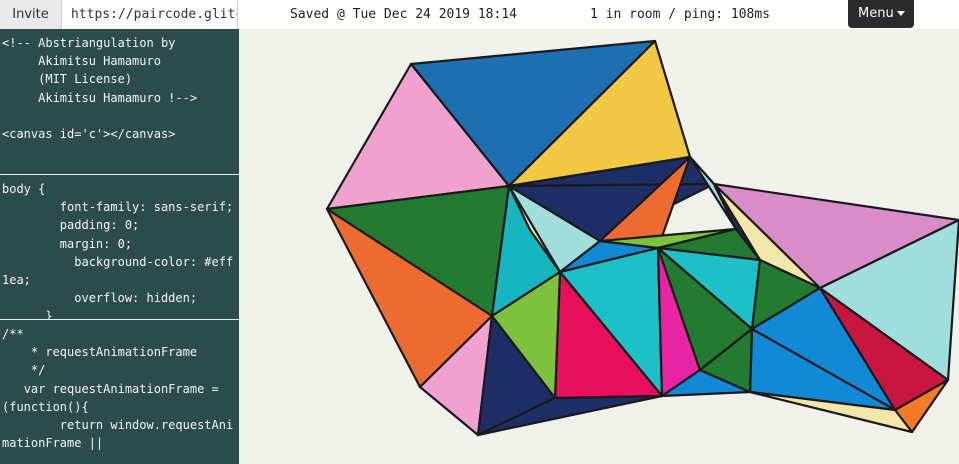 This screenshot has height=464, width=959. Describe the element at coordinates (876, 13) in the screenshot. I see `menu-label: Menu` at that location.